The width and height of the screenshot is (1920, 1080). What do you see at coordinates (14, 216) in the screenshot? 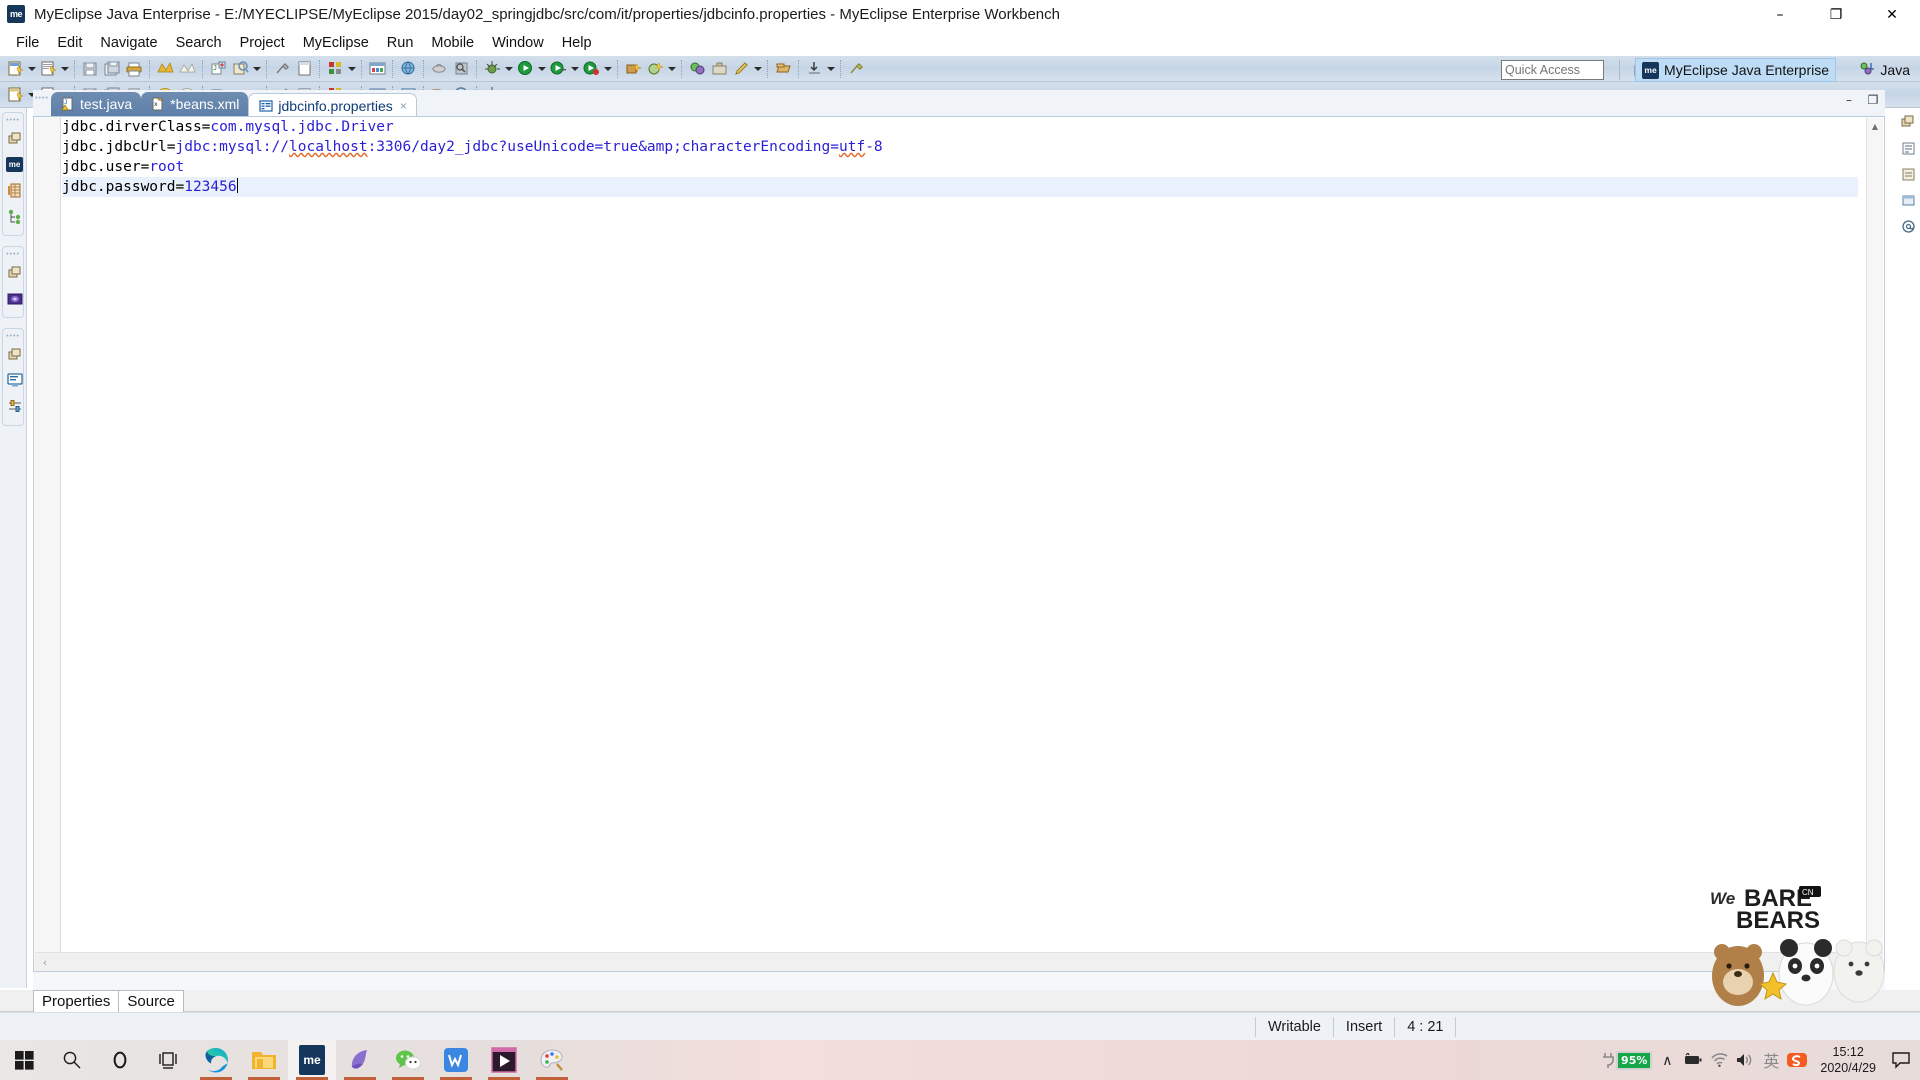
I see `outline-icon` at bounding box center [14, 216].